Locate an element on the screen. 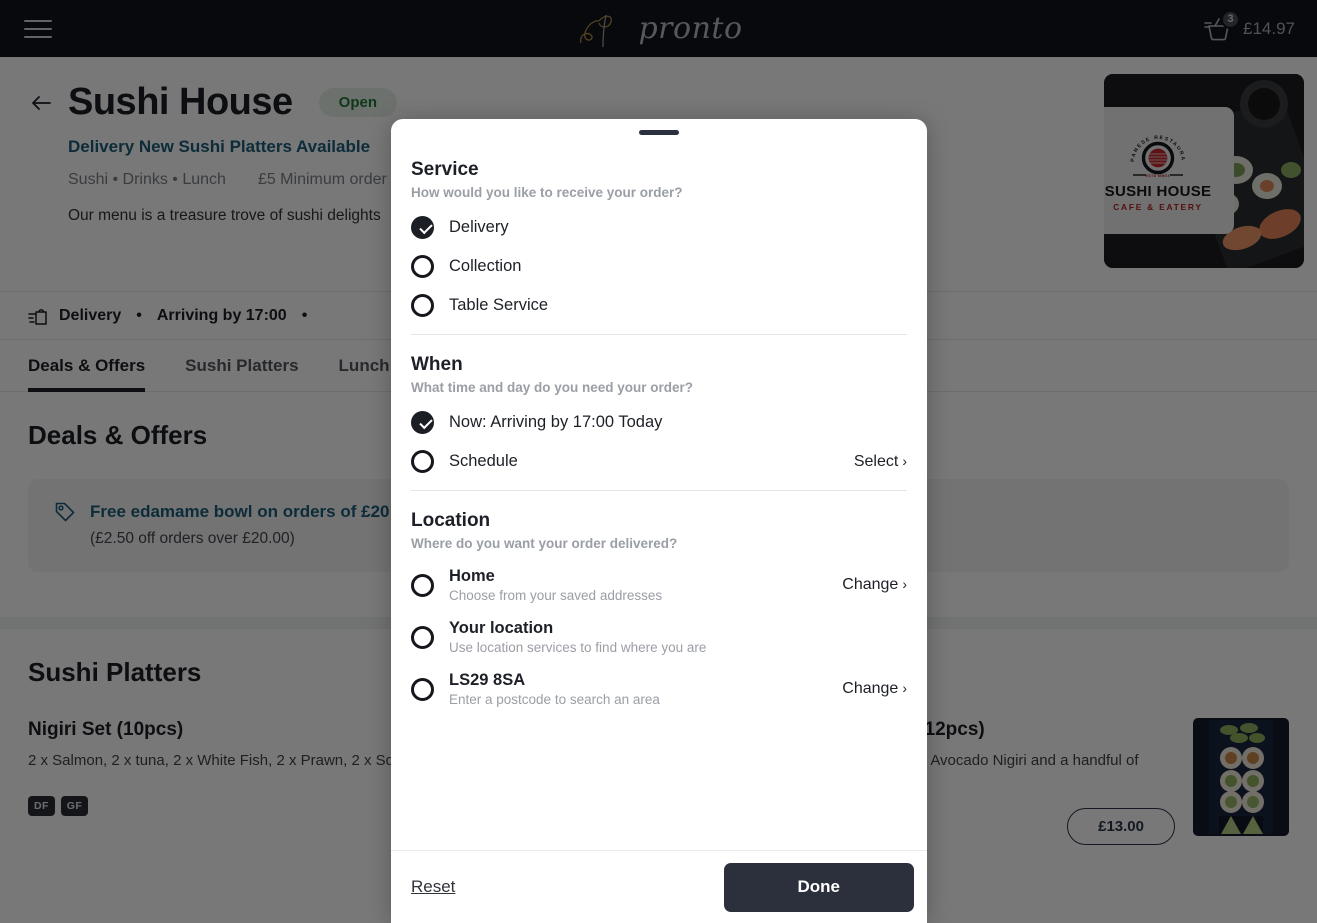 This screenshot has height=923, width=1317. location-option-label: LS29 8SA is located at coordinates (487, 680).